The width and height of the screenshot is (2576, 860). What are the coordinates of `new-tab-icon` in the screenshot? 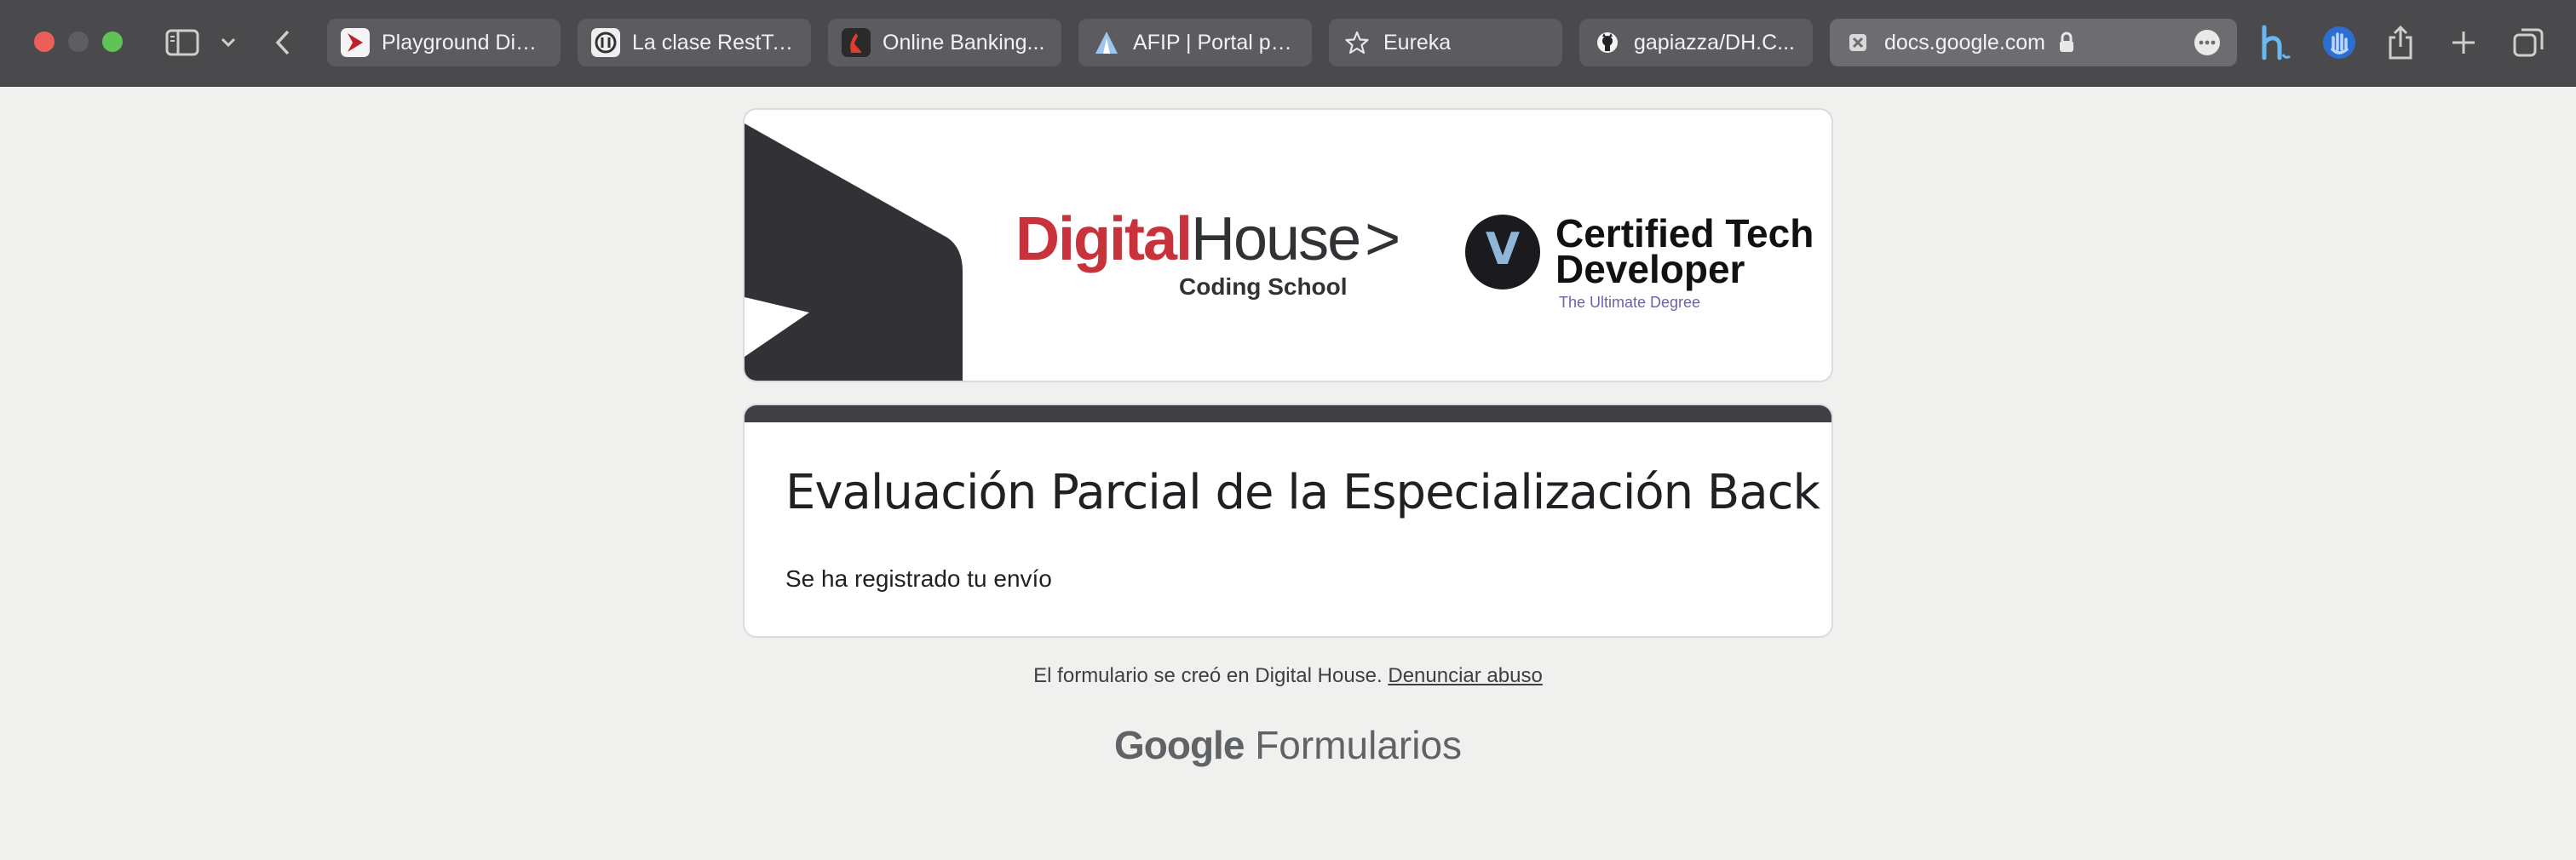 It's located at (2464, 43).